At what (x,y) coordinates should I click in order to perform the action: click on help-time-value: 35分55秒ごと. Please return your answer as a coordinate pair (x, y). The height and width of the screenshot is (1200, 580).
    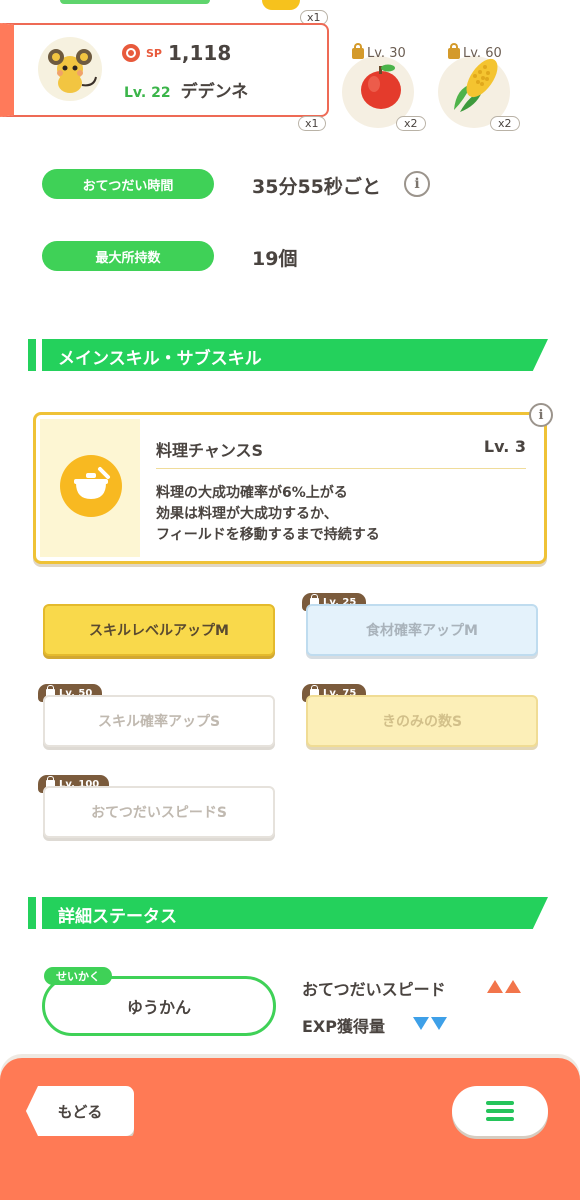
    Looking at the image, I should click on (316, 187).